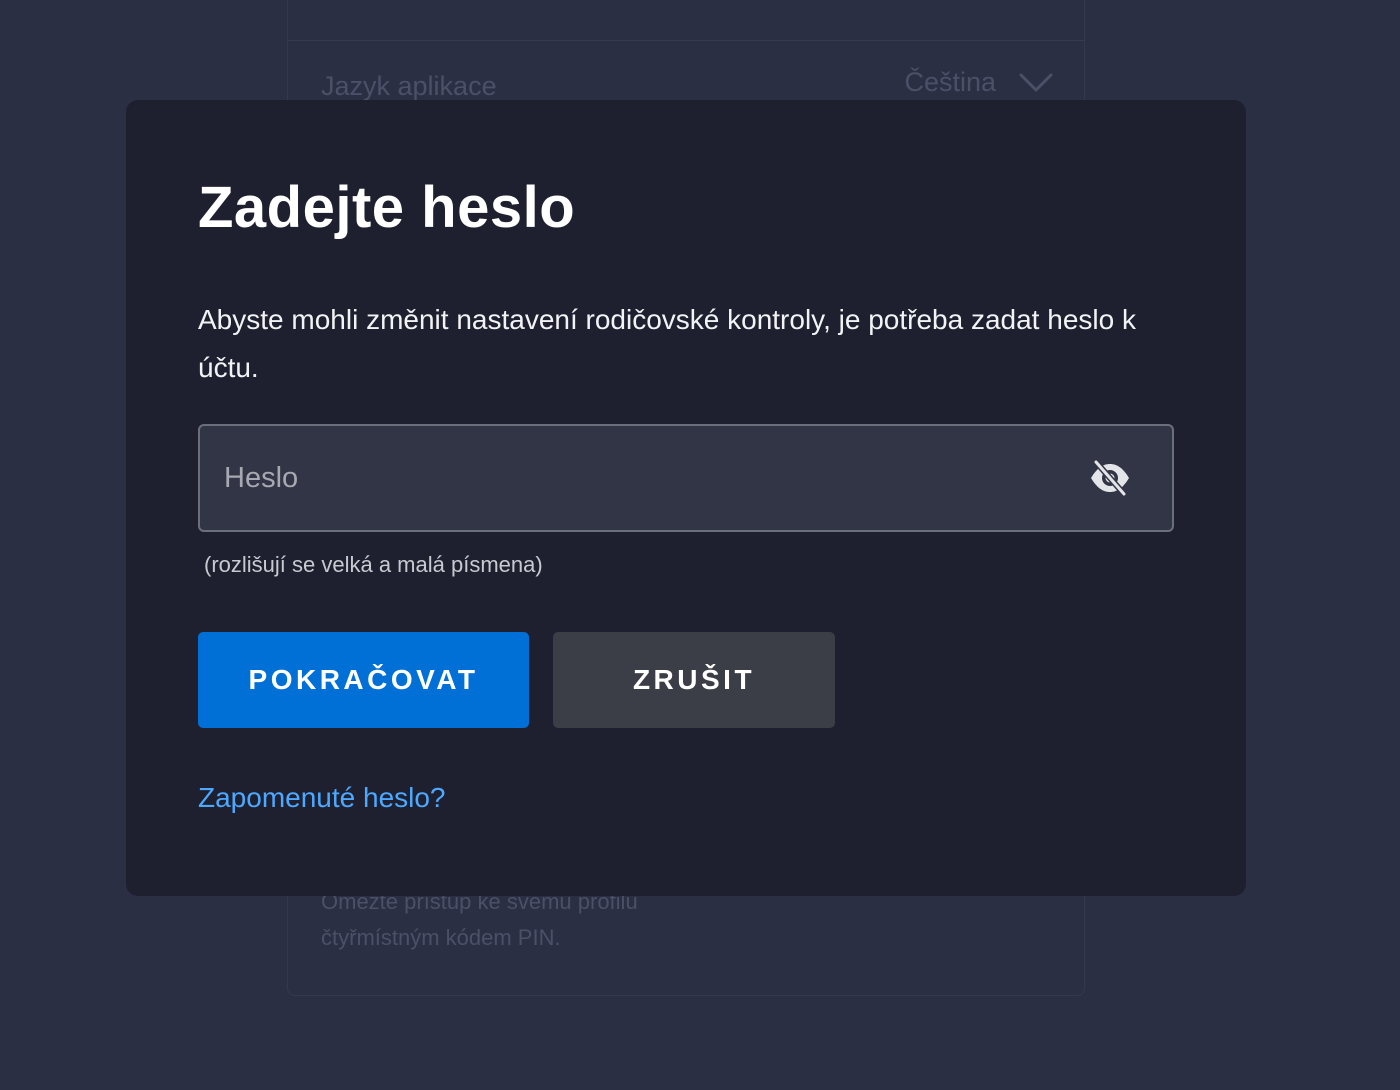 Image resolution: width=1400 pixels, height=1090 pixels. I want to click on divider, so click(686, 40).